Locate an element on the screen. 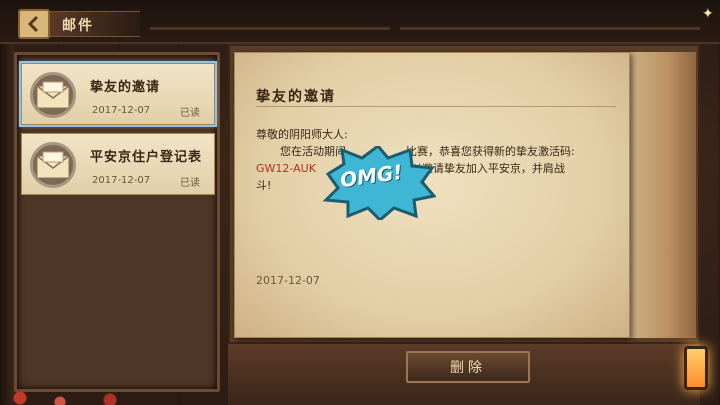 The image size is (720, 405). back-button is located at coordinates (34, 24).